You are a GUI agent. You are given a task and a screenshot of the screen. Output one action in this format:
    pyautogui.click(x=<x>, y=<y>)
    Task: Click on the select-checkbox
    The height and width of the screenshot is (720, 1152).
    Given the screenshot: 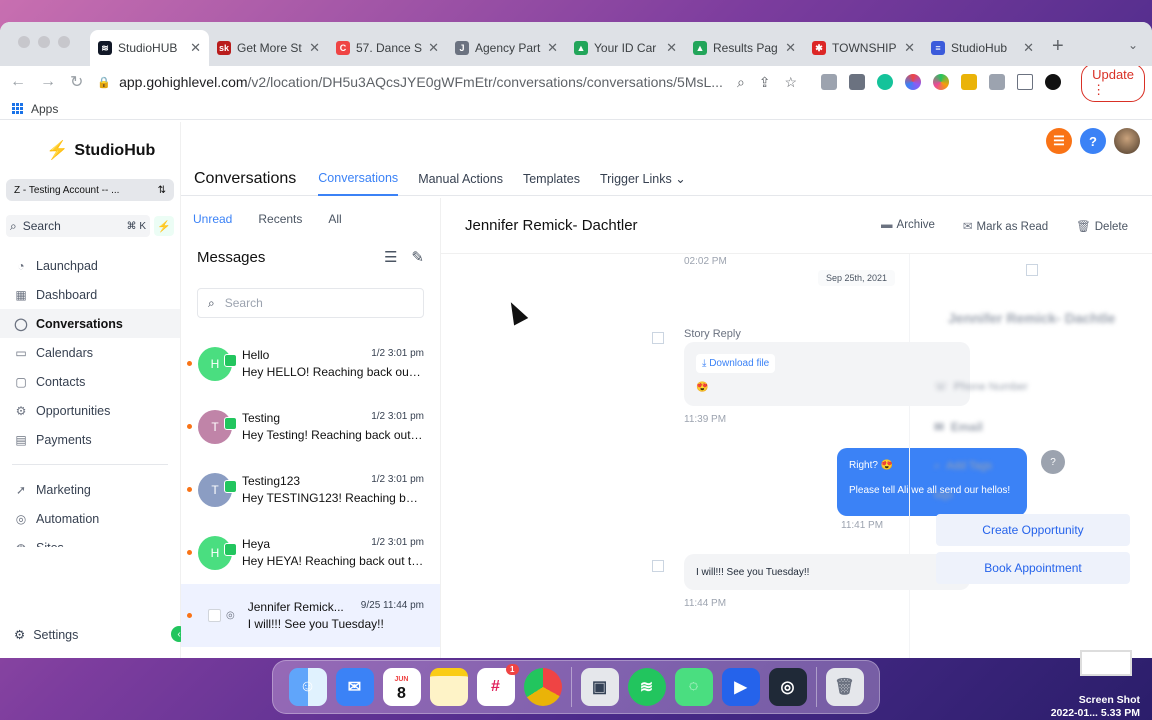 What is the action you would take?
    pyautogui.click(x=214, y=615)
    